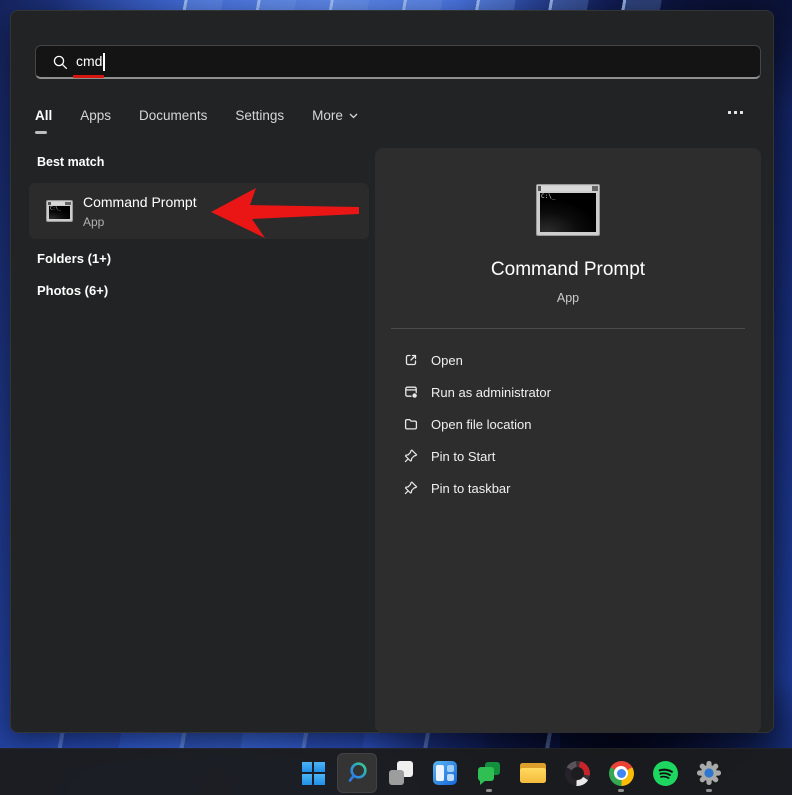 The width and height of the screenshot is (792, 795). I want to click on tab-all: All, so click(43, 120).